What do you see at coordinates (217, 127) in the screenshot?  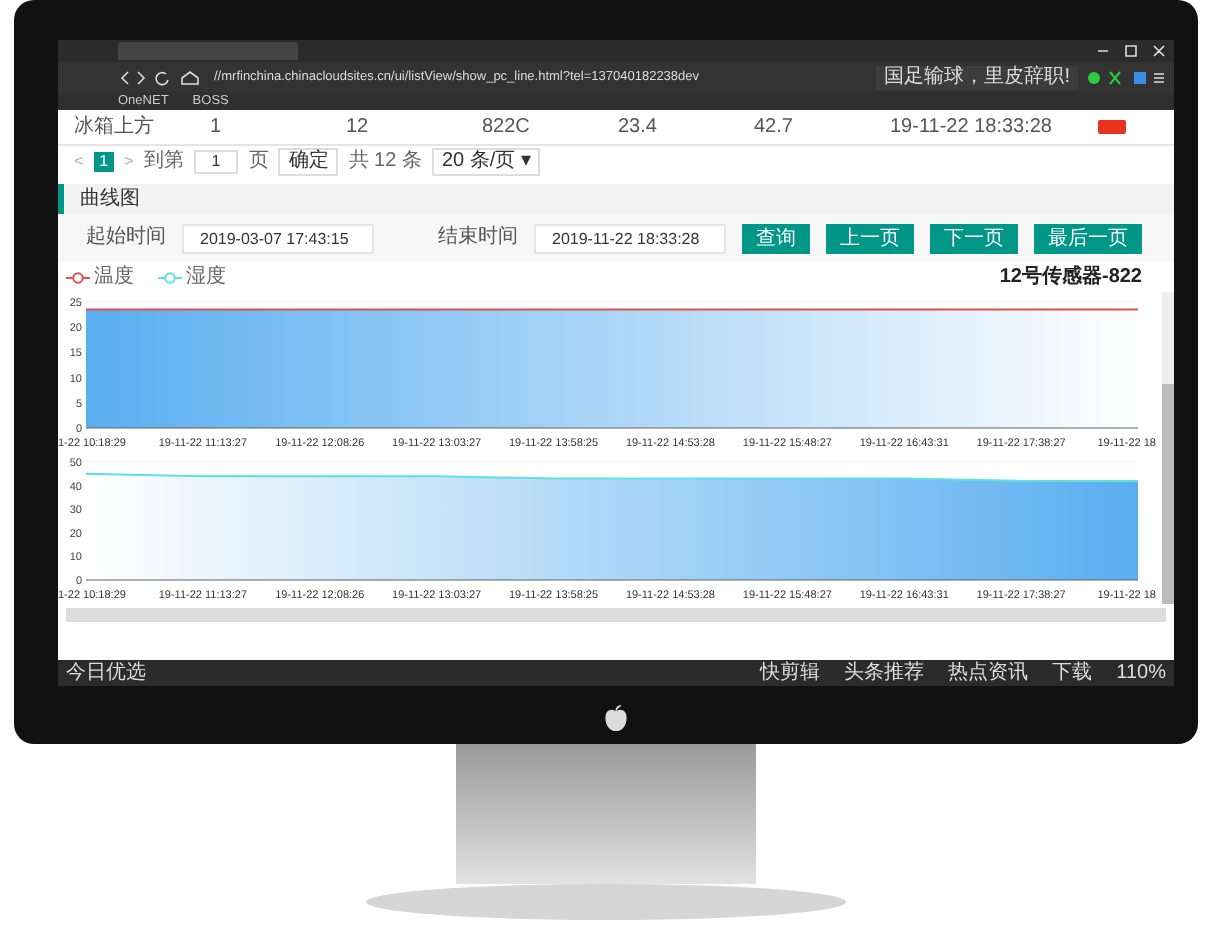 I see `table-cell-text: 1` at bounding box center [217, 127].